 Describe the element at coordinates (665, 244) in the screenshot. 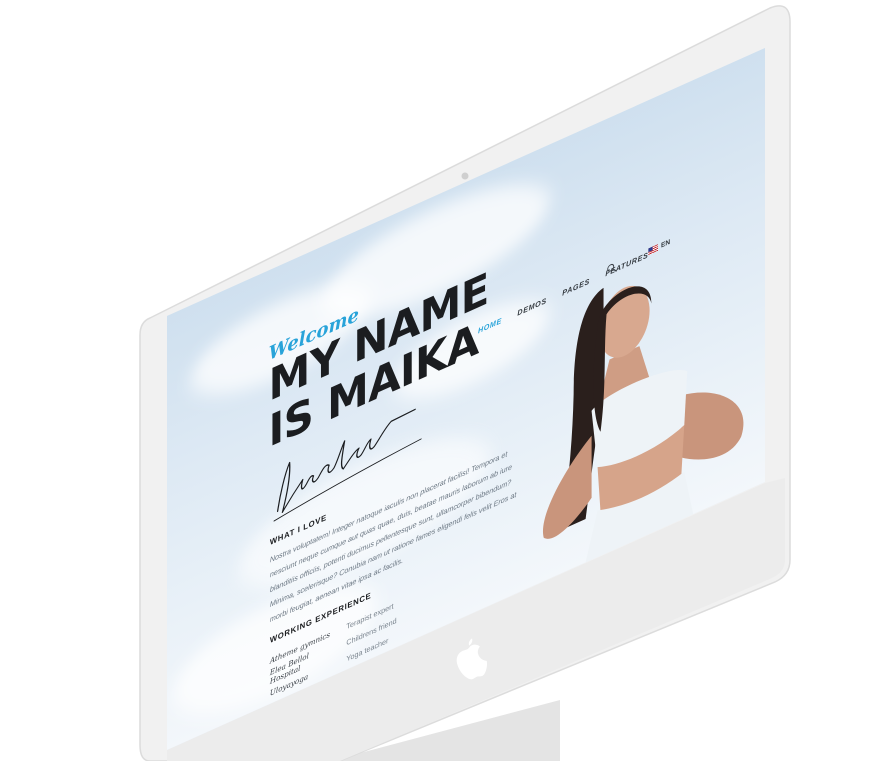

I see `language-label: EN` at that location.